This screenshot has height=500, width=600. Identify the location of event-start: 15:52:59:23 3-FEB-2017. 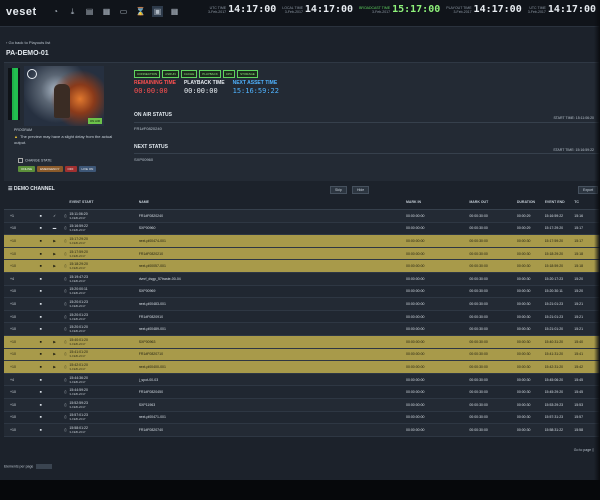
(103, 405).